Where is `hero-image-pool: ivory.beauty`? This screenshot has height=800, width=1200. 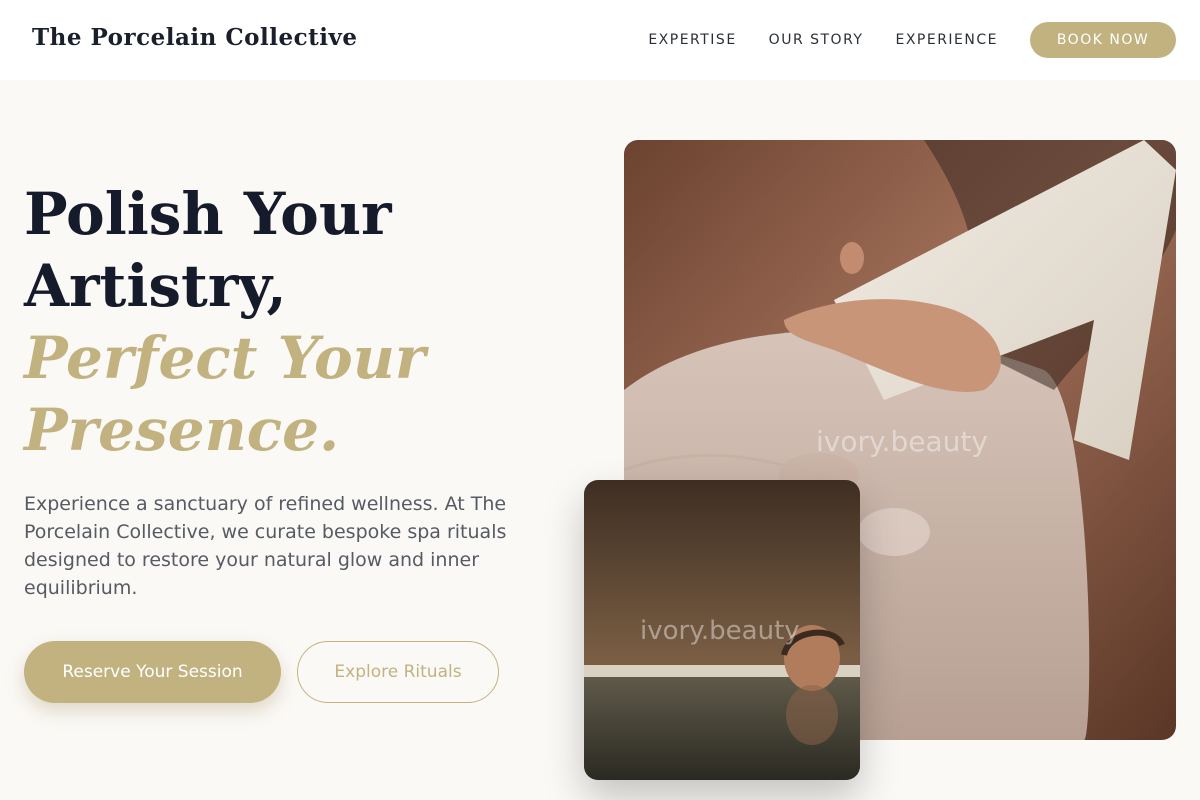
hero-image-pool: ivory.beauty is located at coordinates (722, 630).